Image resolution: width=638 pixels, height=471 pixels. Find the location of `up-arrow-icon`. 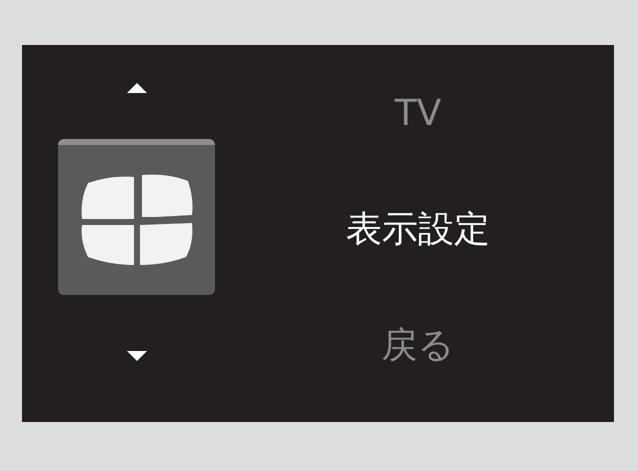

up-arrow-icon is located at coordinates (137, 88).